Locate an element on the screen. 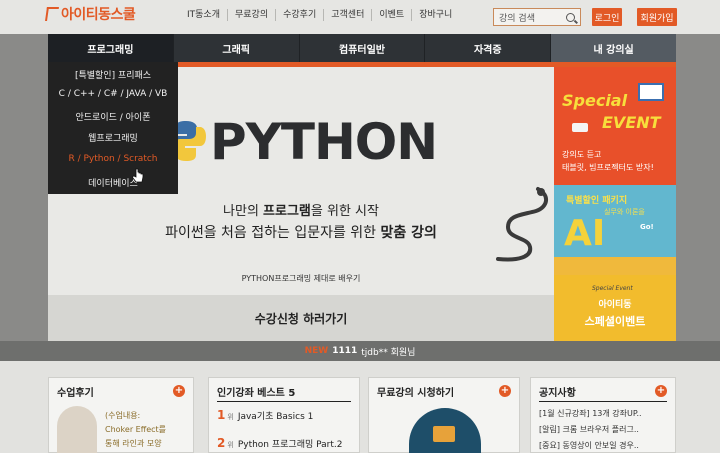  member-notice-strip: NEW 1111 tjdb** 회원님 is located at coordinates (360, 351).